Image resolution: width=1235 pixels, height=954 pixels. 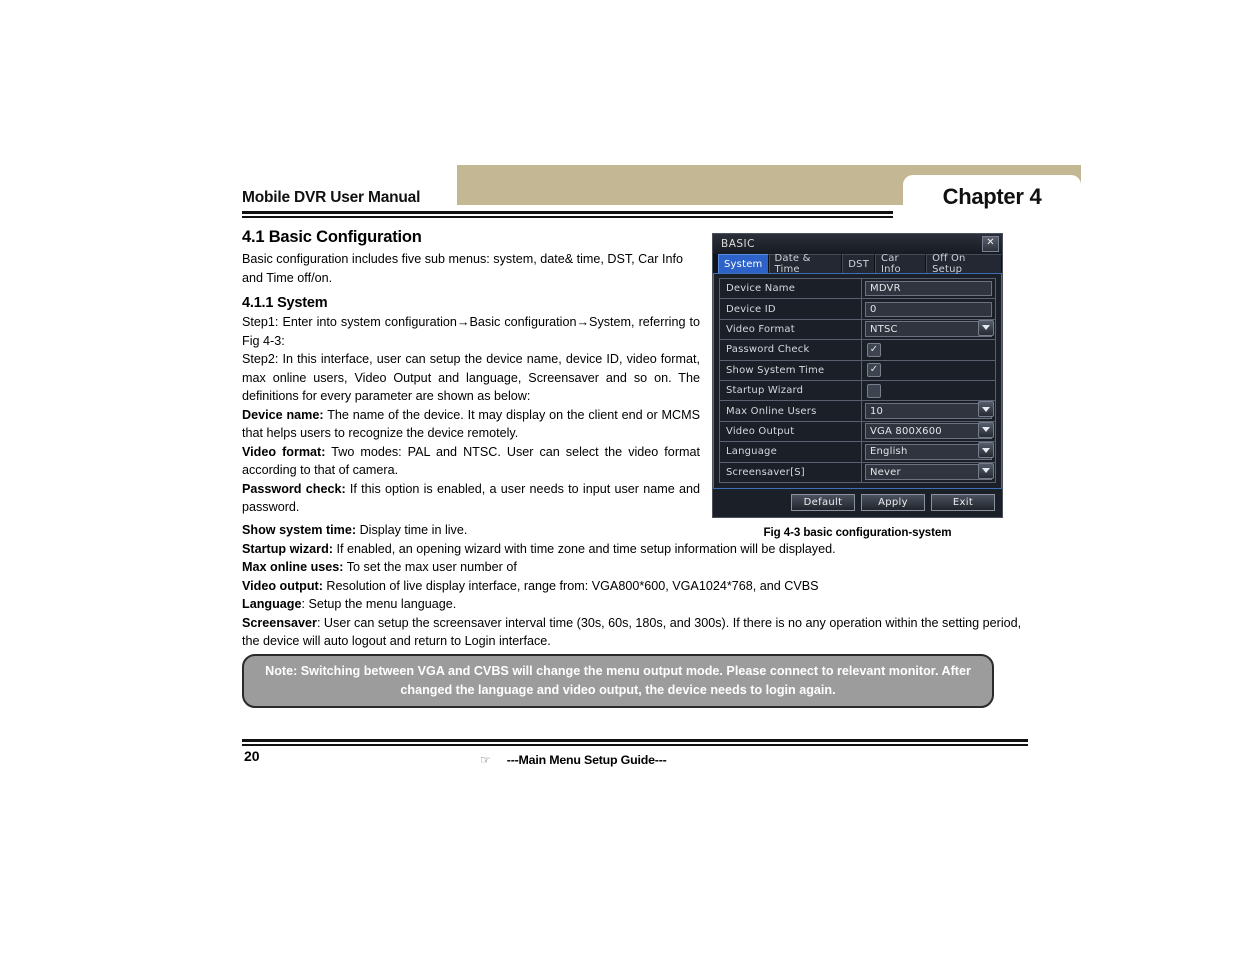 I want to click on definition-language: Language: Setup the menu language., so click(x=637, y=604).